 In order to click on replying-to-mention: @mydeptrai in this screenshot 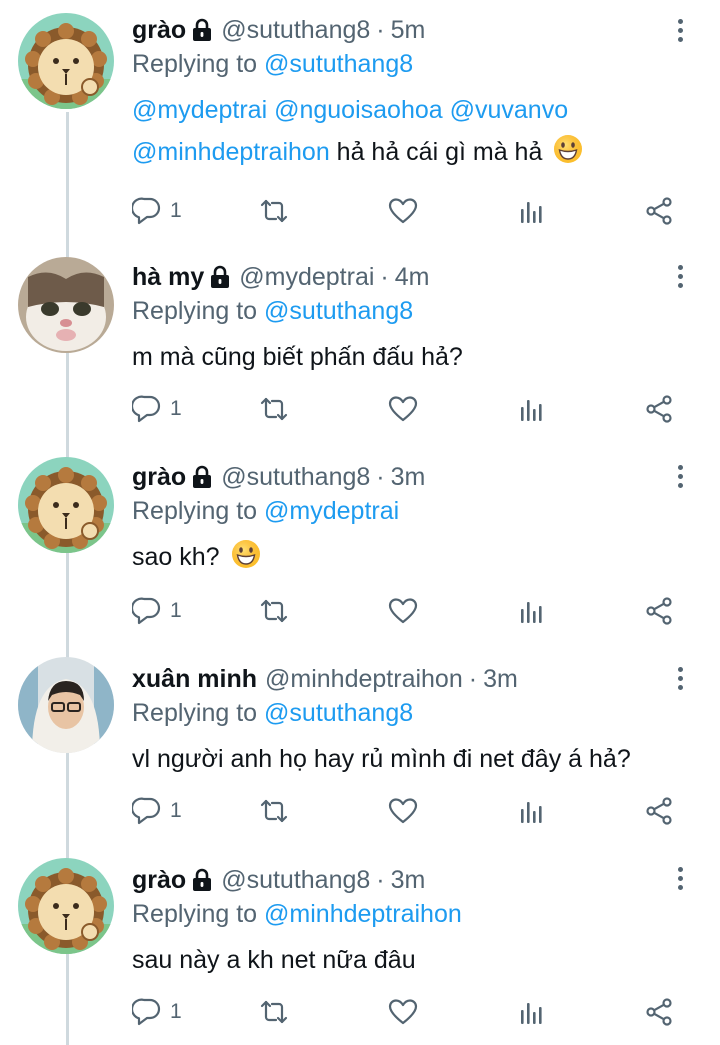, I will do `click(331, 511)`.